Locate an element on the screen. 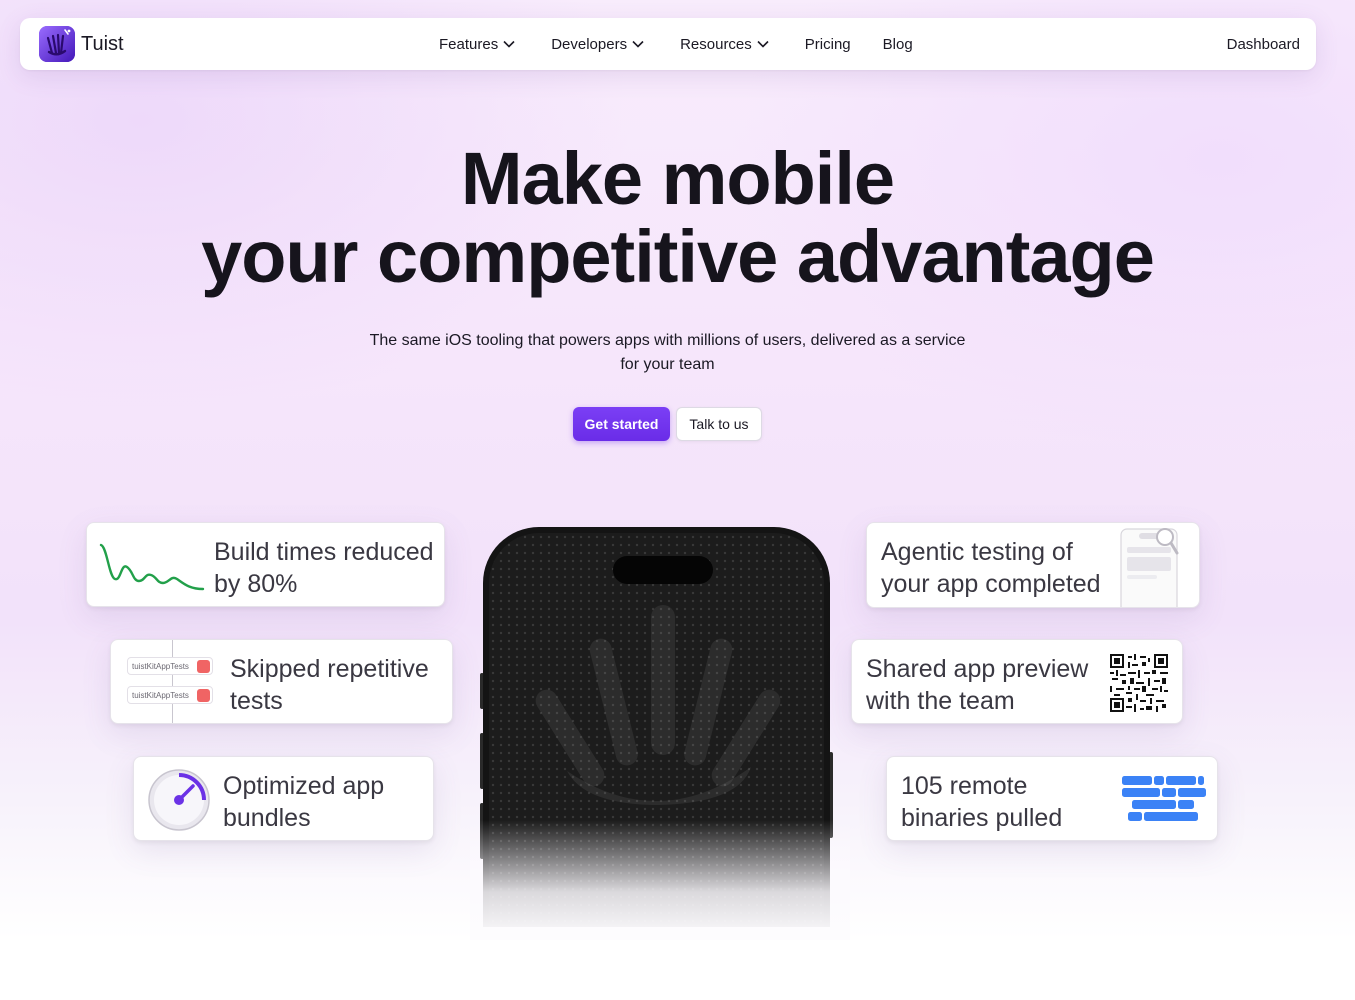 The image size is (1355, 1000). card-bundles-text: Optimized app bundles is located at coordinates (303, 802).